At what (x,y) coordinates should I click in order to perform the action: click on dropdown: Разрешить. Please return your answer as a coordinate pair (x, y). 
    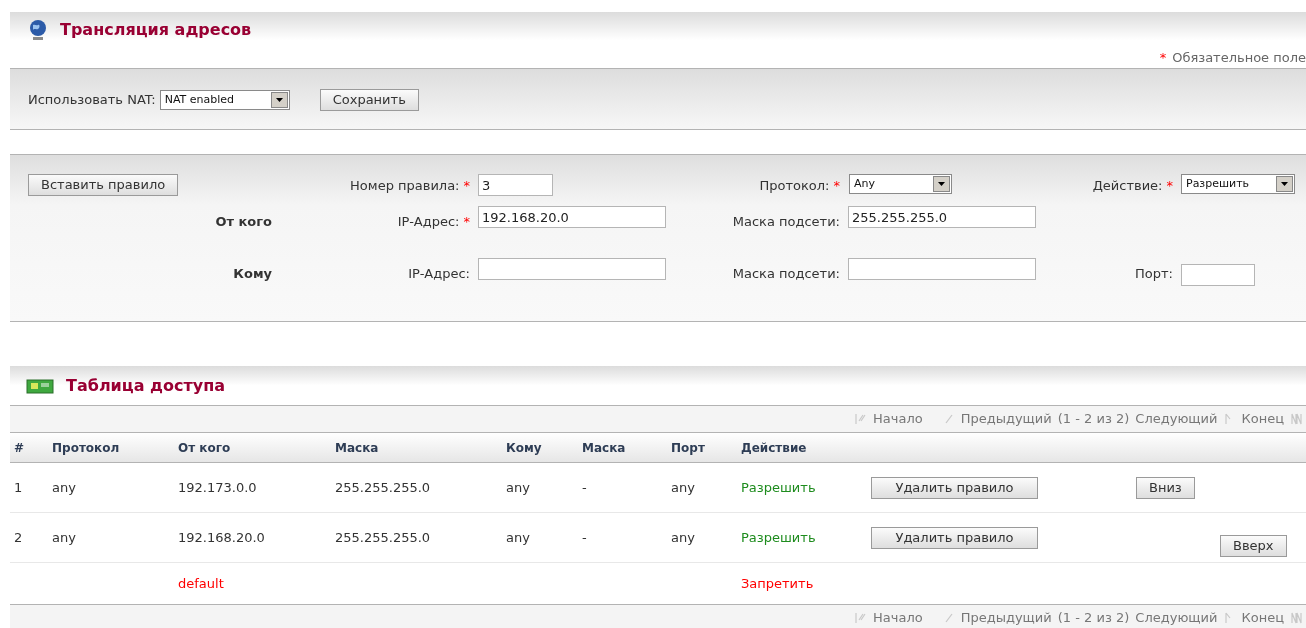
    Looking at the image, I should click on (1238, 184).